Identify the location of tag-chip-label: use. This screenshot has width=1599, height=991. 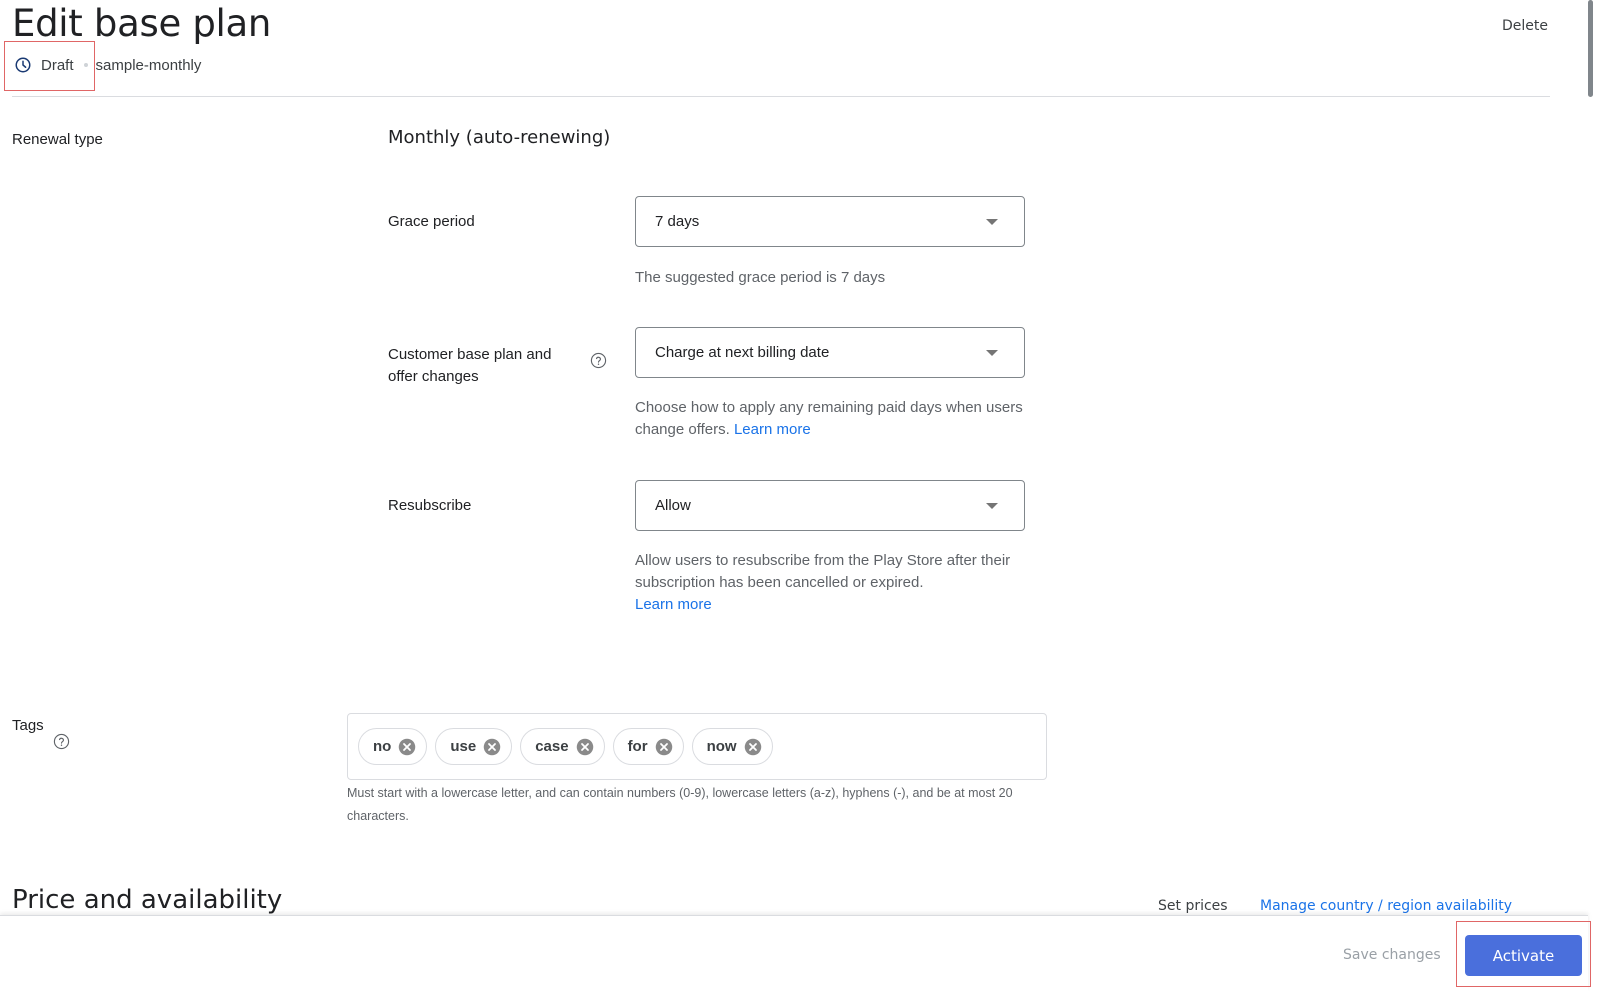
(463, 746).